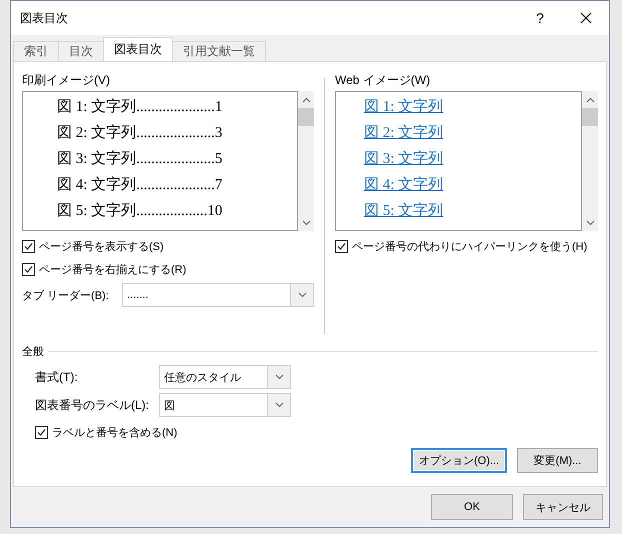 The height and width of the screenshot is (534, 622). What do you see at coordinates (139, 211) in the screenshot?
I see `preview-entry: 図 5: 文字列...................10` at bounding box center [139, 211].